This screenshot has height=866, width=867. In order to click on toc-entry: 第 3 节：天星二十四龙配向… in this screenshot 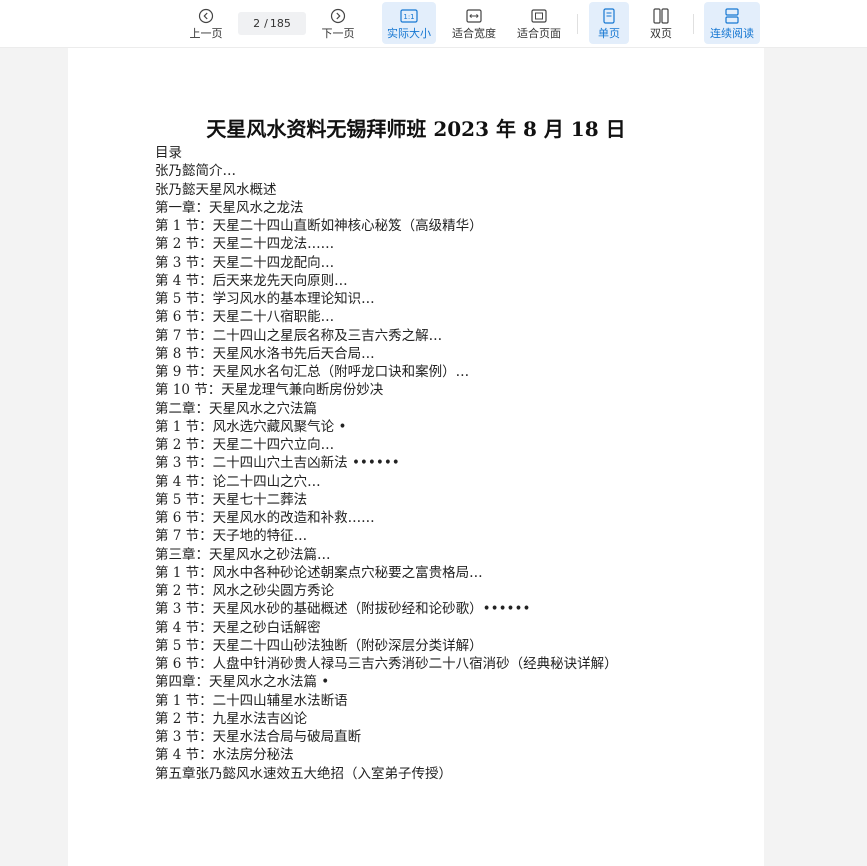, I will do `click(245, 262)`.